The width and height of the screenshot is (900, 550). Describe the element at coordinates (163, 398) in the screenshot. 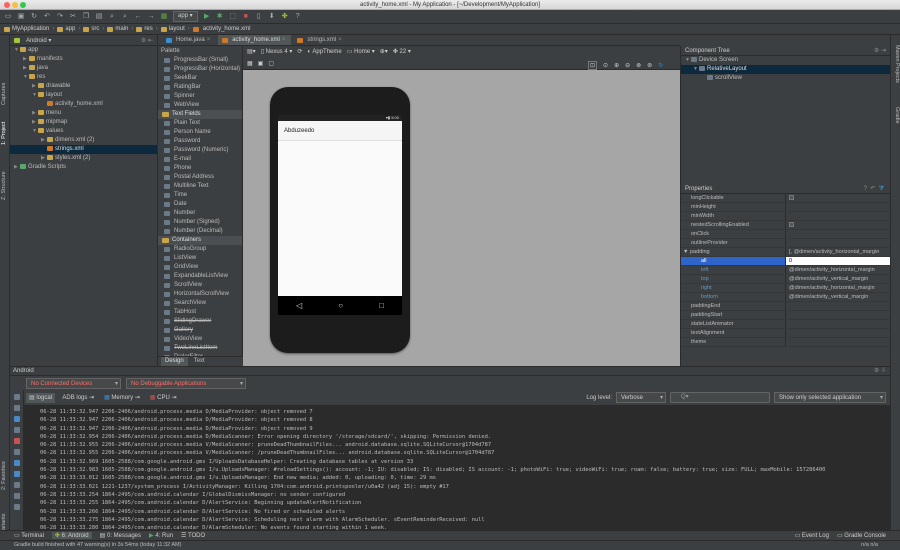

I see `tab-cpu: ▦ CPU ⇥` at that location.